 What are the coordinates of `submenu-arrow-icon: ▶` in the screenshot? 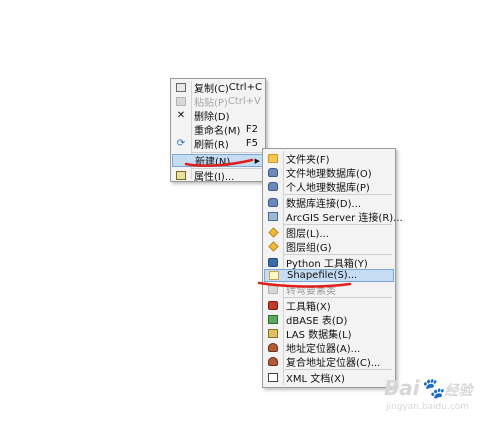 It's located at (257, 161).